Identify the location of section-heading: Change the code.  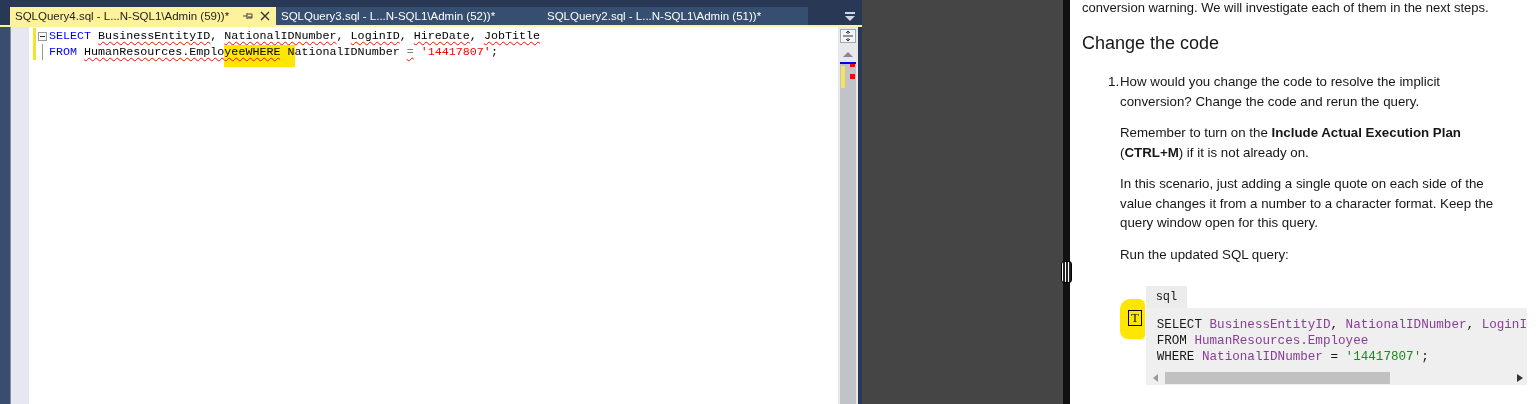
(1151, 43).